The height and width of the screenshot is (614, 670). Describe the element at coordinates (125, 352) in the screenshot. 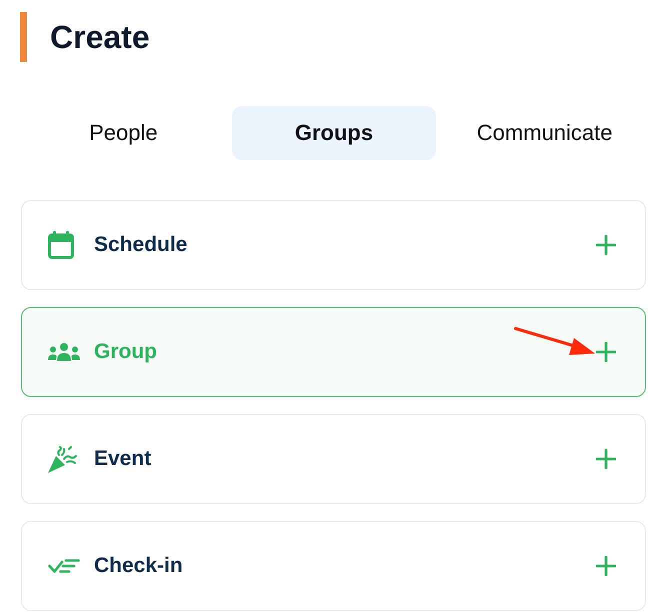

I see `option-label: Group` at that location.